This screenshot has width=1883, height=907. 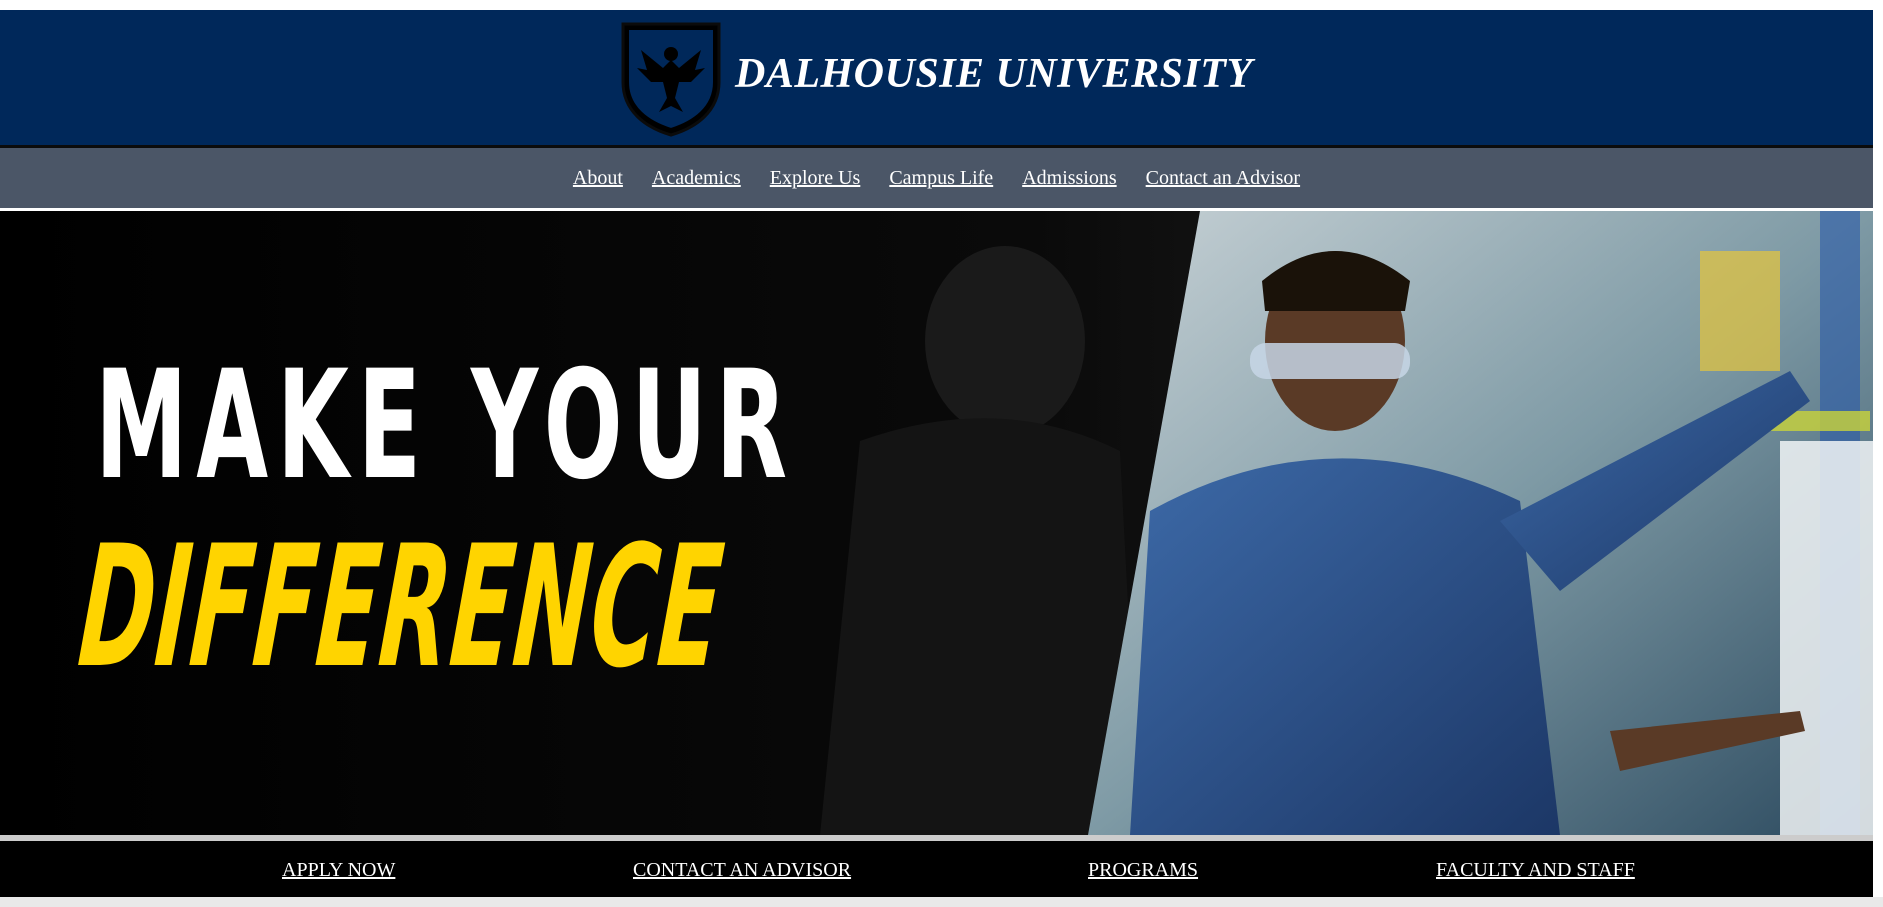 I want to click on programs-link: PROGRAMS, so click(x=1143, y=870).